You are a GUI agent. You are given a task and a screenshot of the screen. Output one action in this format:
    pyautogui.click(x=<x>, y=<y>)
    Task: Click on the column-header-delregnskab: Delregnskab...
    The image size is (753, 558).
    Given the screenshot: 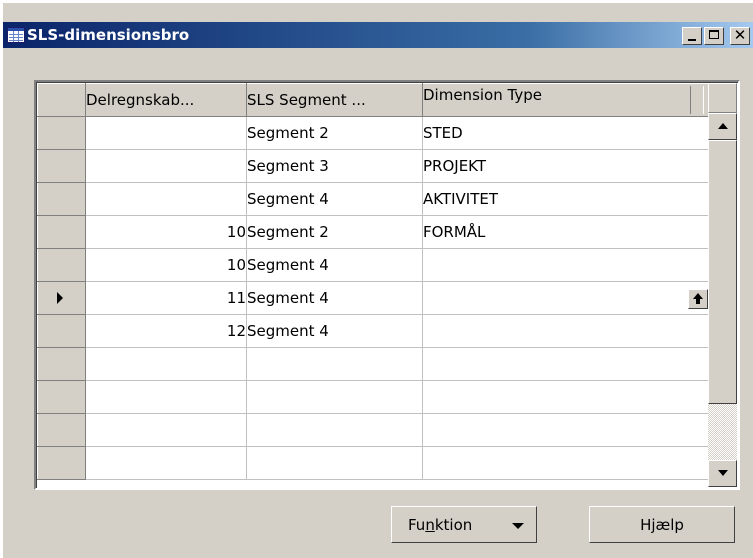 What is the action you would take?
    pyautogui.click(x=166, y=100)
    